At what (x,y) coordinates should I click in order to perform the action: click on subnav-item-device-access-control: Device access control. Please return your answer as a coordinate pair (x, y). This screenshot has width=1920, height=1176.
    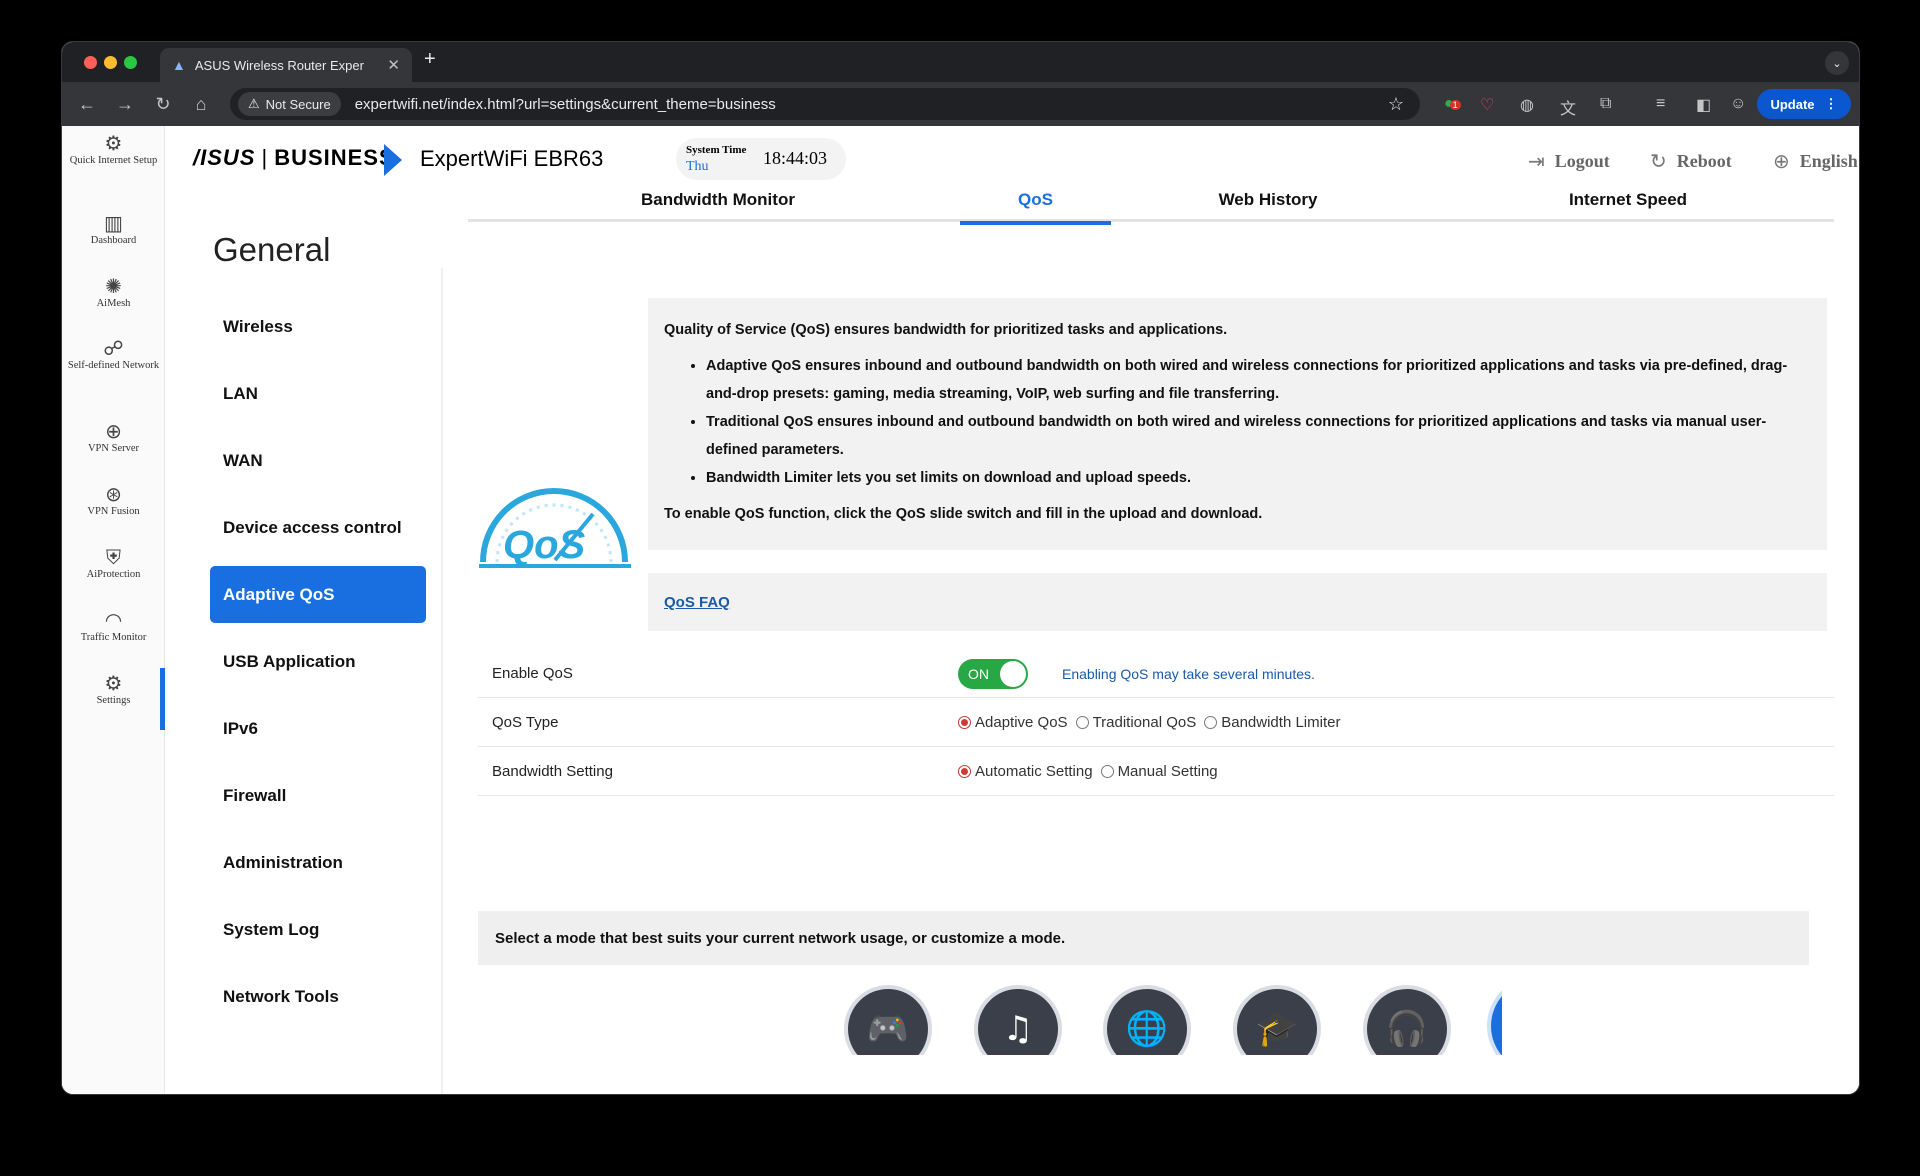
    Looking at the image, I should click on (318, 527).